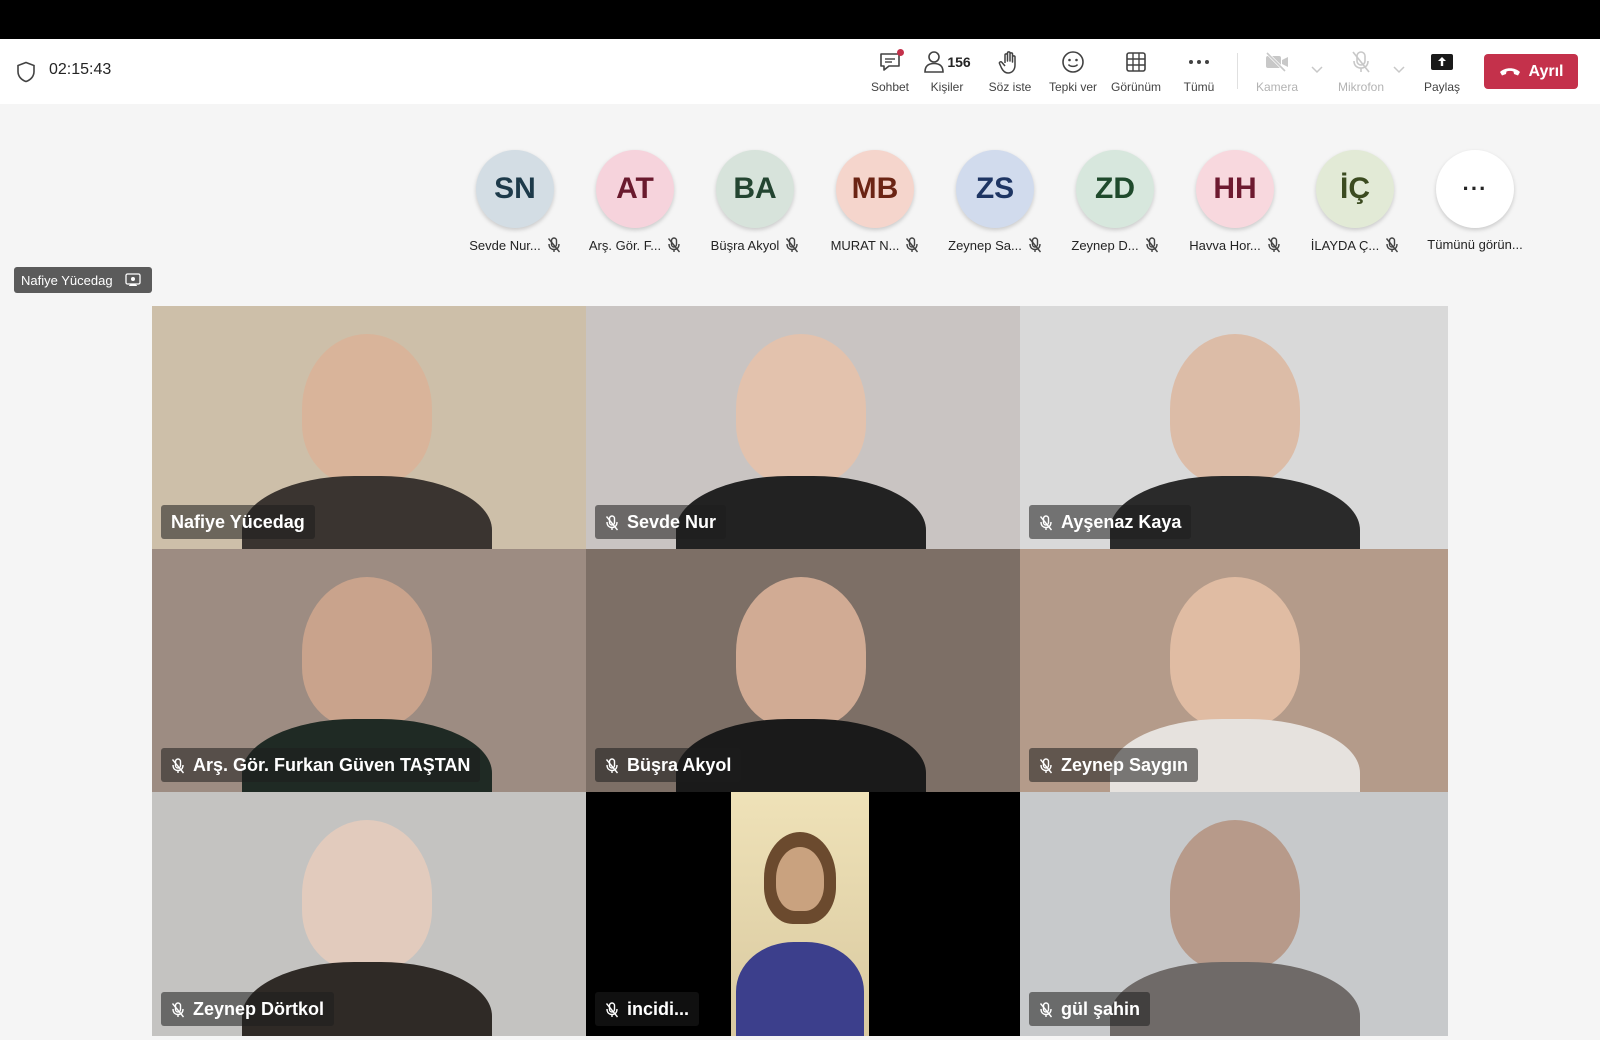  Describe the element at coordinates (800, 879) in the screenshot. I see `participant-video-face` at that location.